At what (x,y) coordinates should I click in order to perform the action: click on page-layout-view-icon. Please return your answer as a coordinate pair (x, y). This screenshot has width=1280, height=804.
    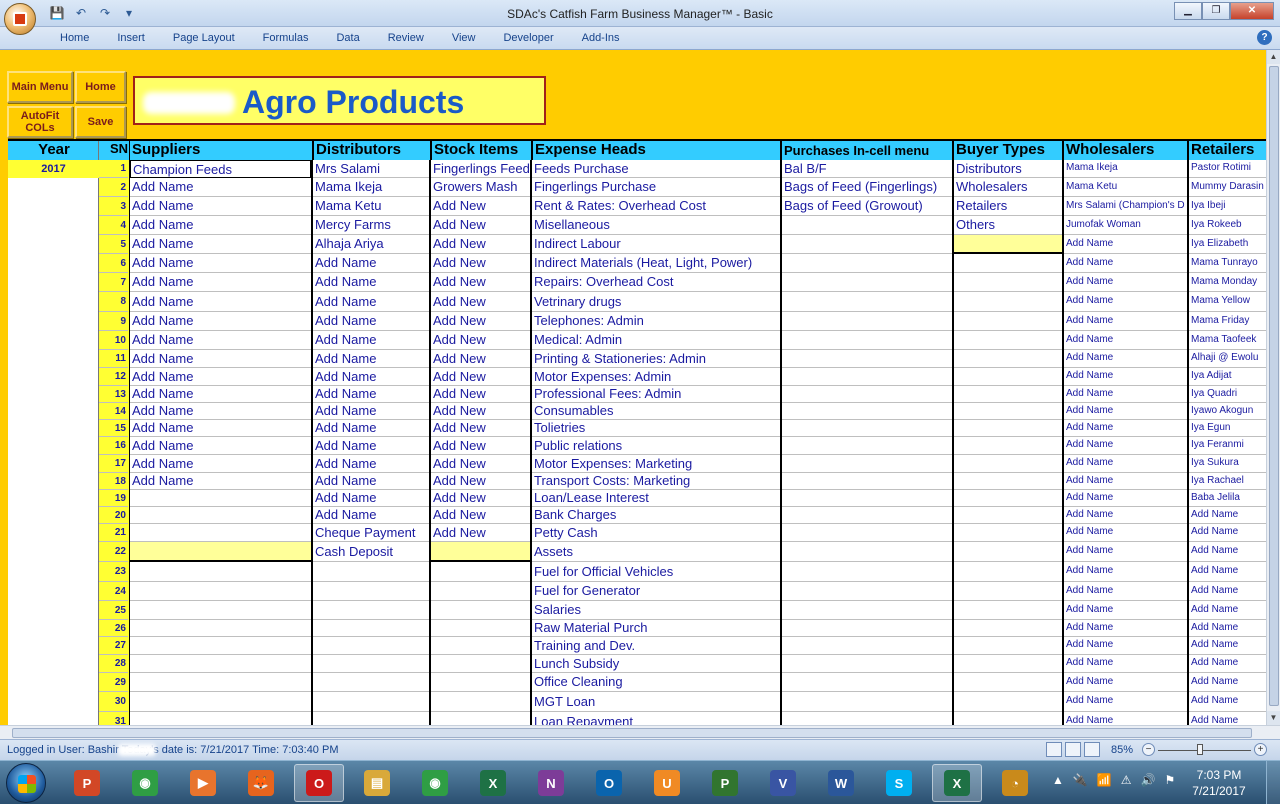
    Looking at the image, I should click on (1073, 749).